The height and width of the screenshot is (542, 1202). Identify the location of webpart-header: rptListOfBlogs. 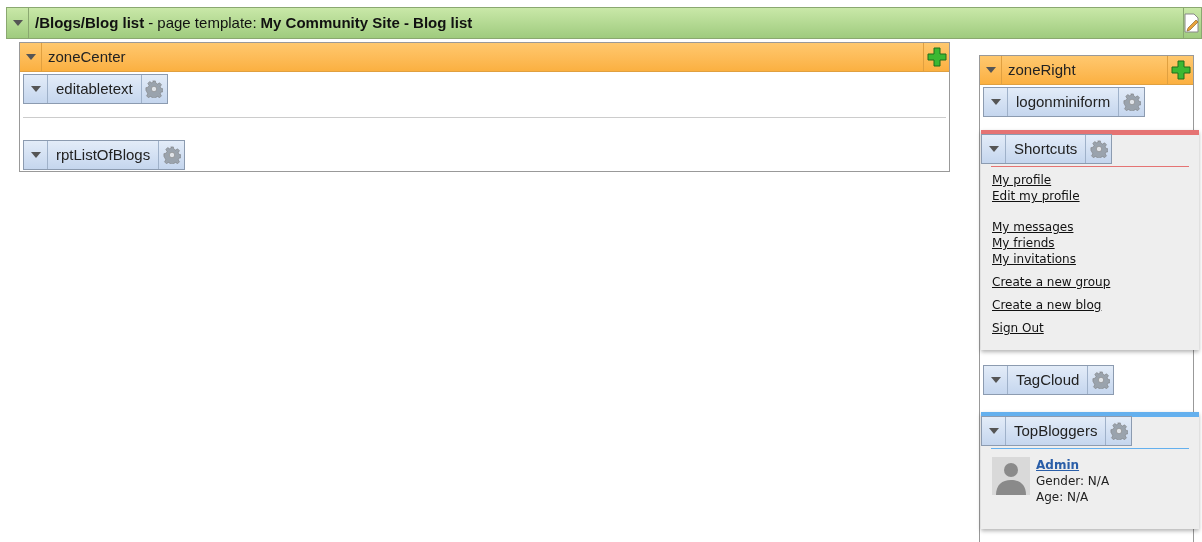
(104, 155).